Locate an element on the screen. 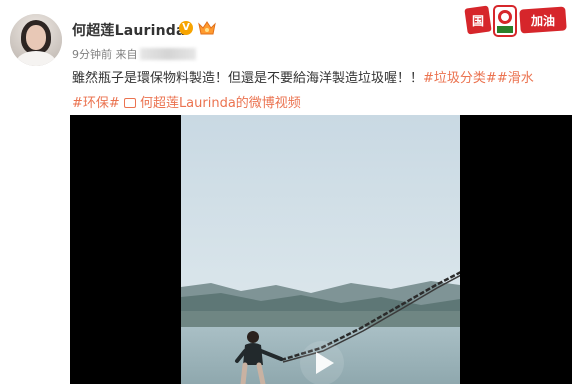  verified-v-icon: V is located at coordinates (186, 28).